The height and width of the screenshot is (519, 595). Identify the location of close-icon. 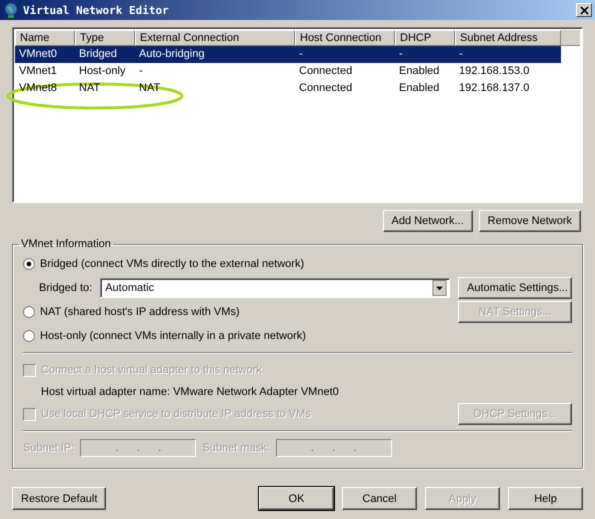
(584, 10).